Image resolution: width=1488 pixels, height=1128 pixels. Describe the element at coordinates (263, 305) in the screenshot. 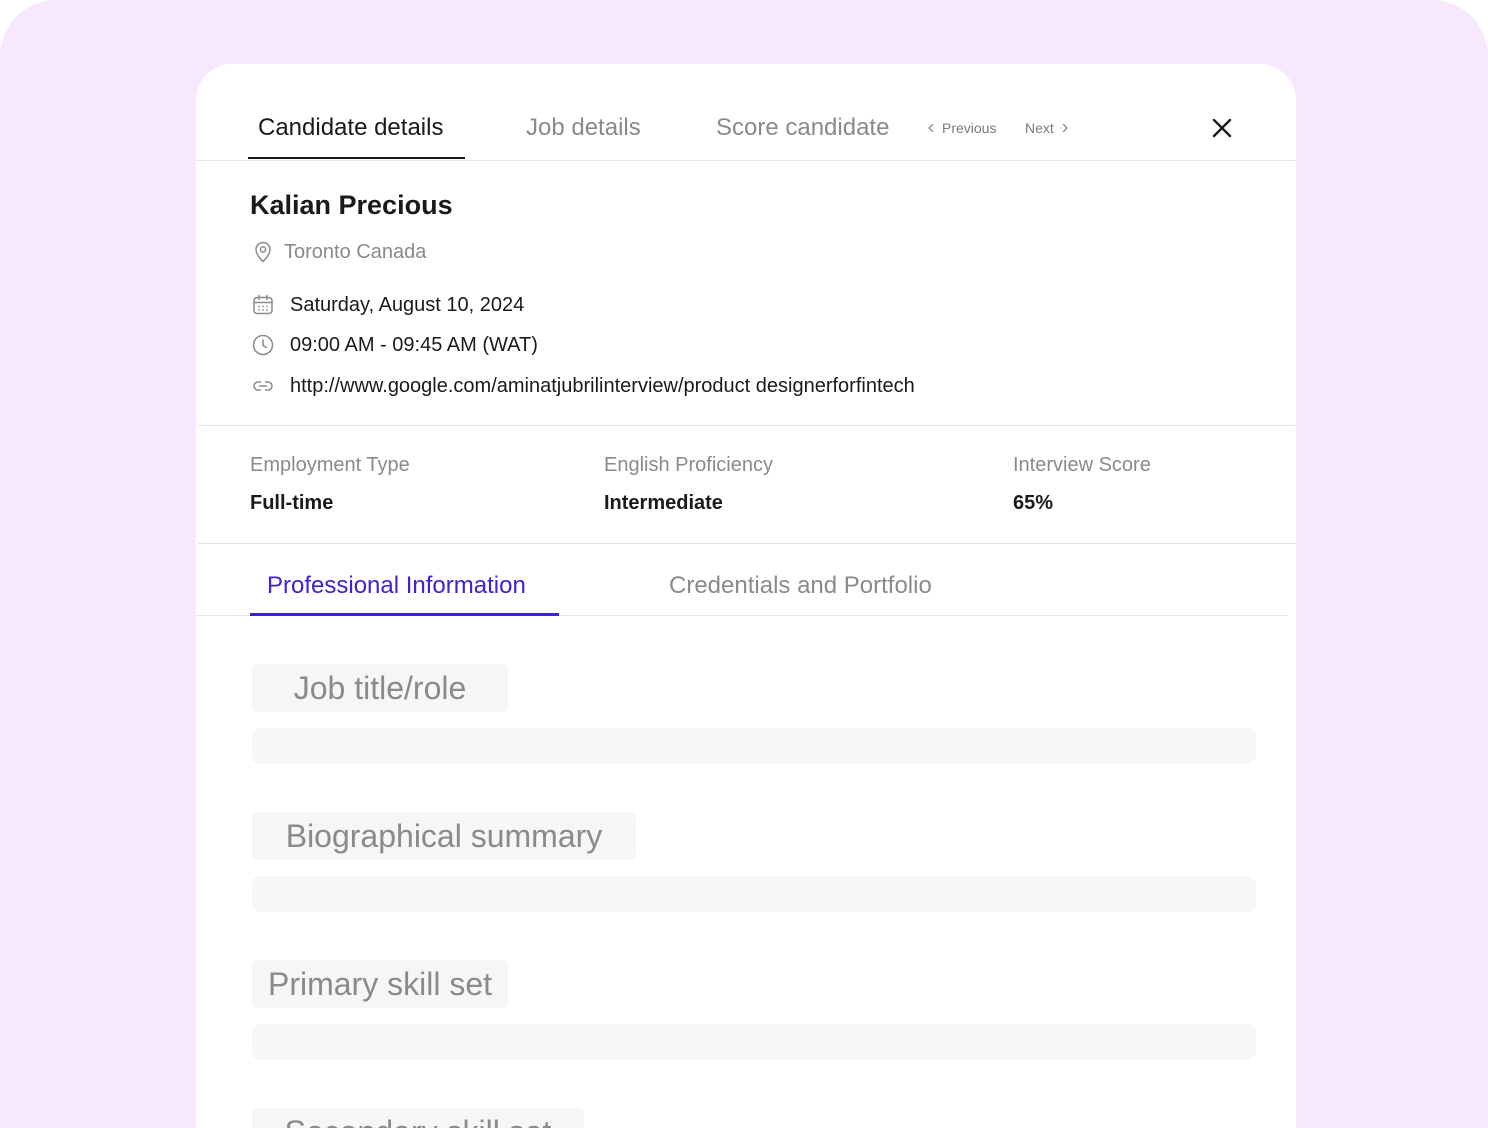

I see `calendar-icon` at that location.